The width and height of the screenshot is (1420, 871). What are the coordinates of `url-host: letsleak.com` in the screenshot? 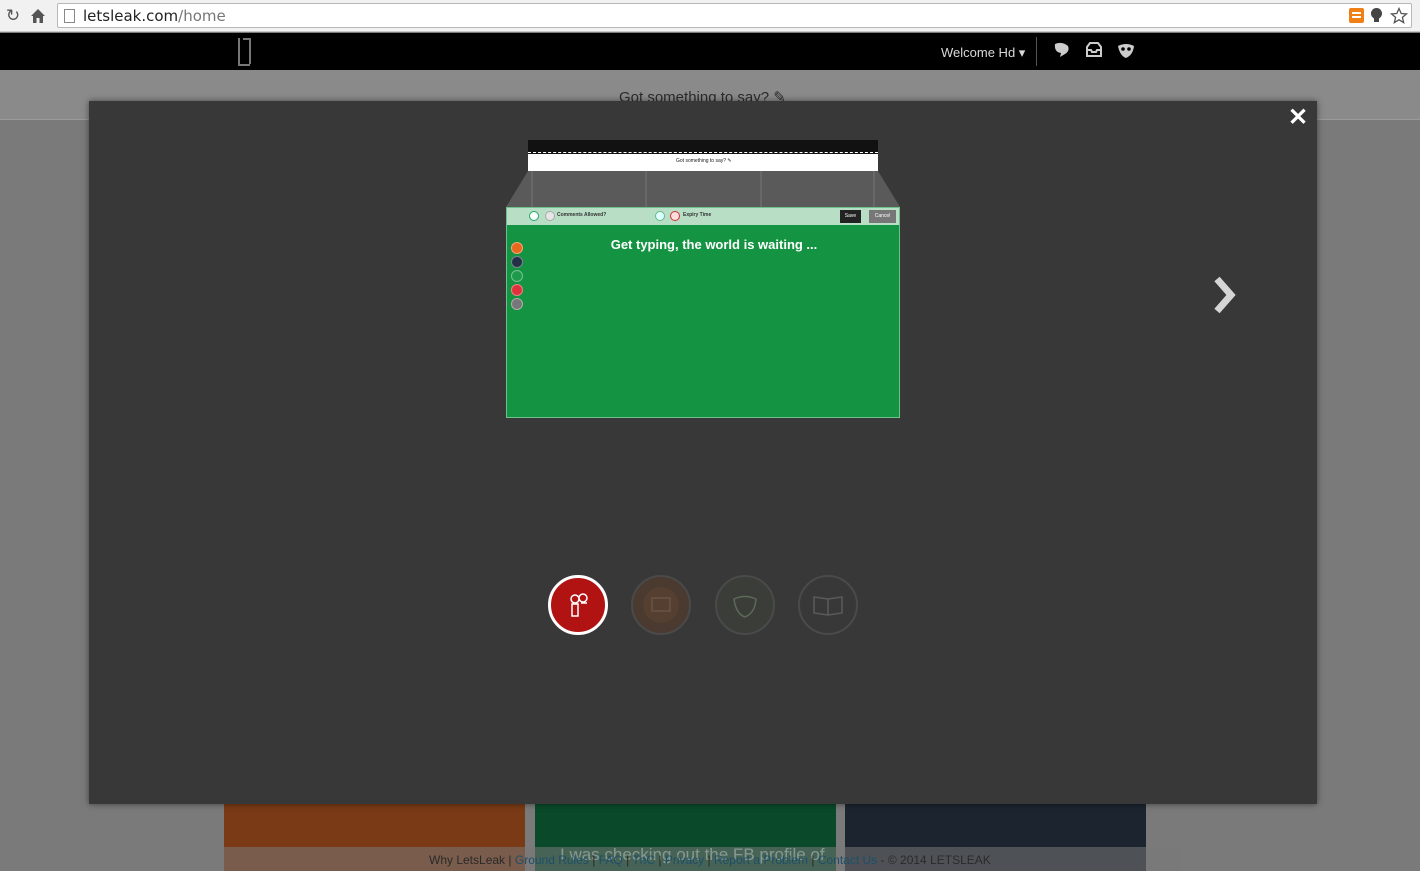 It's located at (131, 16).